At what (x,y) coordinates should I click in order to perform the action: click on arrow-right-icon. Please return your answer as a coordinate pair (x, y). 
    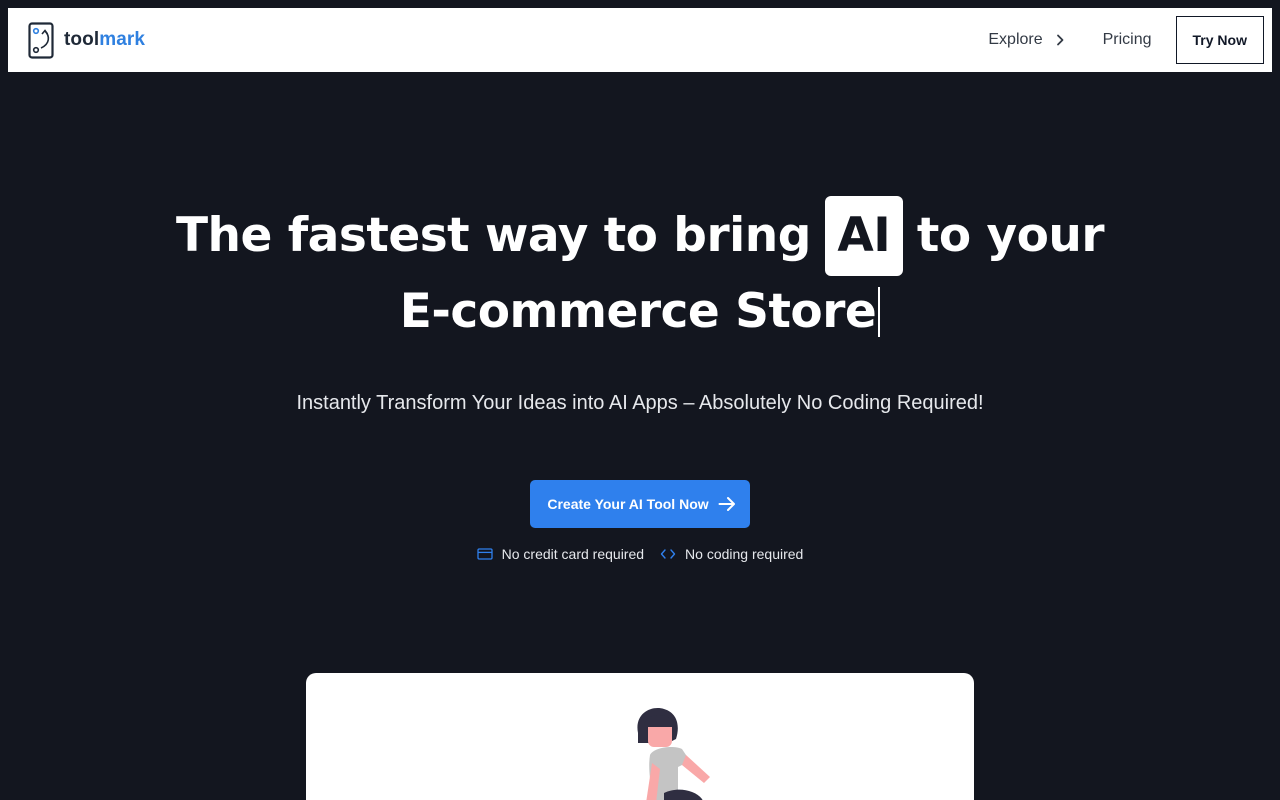
    Looking at the image, I should click on (726, 504).